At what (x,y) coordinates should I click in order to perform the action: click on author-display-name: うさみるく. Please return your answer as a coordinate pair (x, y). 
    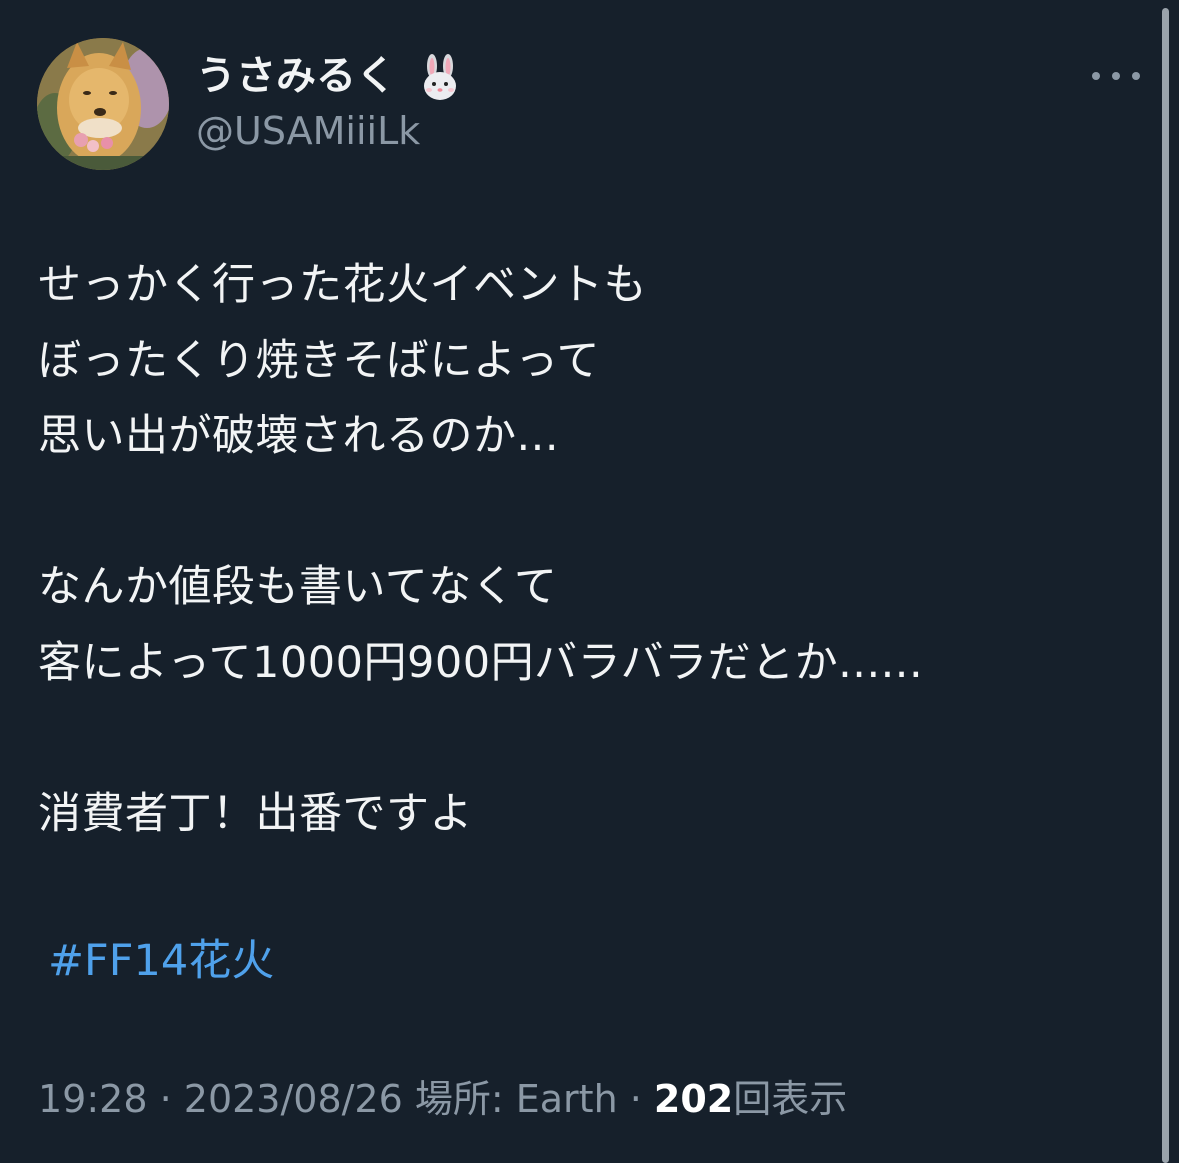
    Looking at the image, I should click on (330, 76).